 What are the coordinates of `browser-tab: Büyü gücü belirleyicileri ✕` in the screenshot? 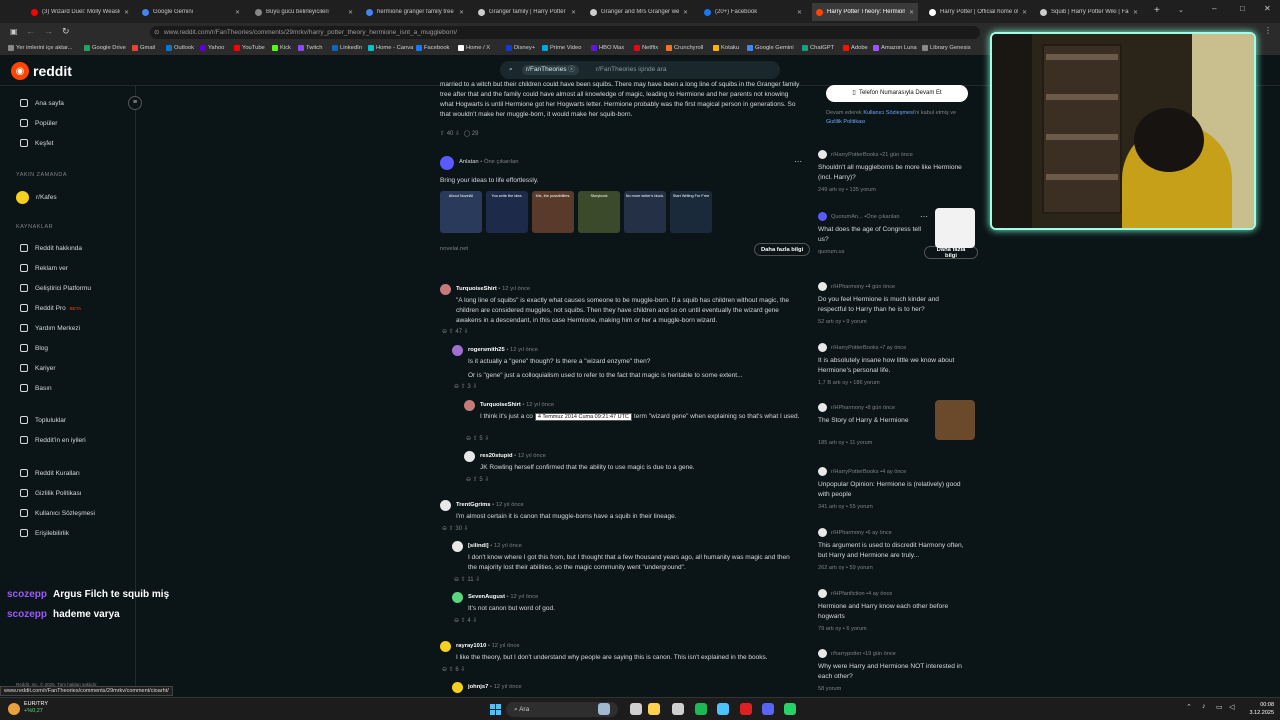 It's located at (304, 12).